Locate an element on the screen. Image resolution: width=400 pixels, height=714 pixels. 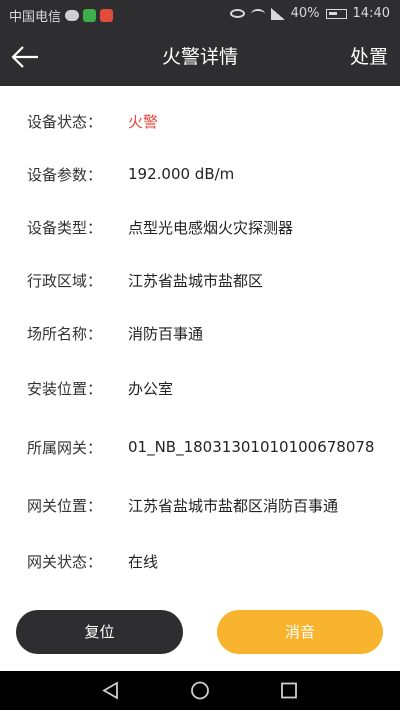
battery-percent: 40% is located at coordinates (305, 13).